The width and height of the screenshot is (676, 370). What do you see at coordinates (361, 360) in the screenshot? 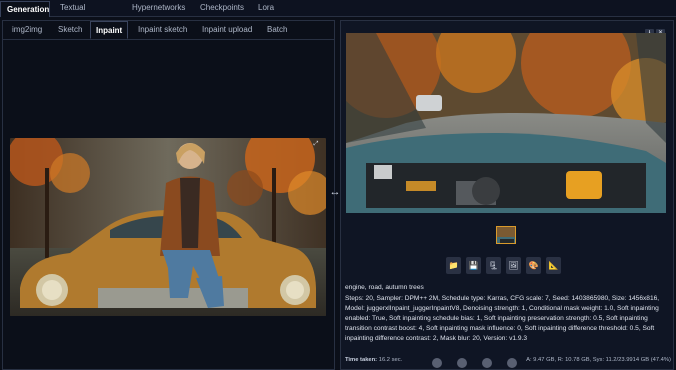
I see `time-taken-label: Time taken:` at bounding box center [361, 360].